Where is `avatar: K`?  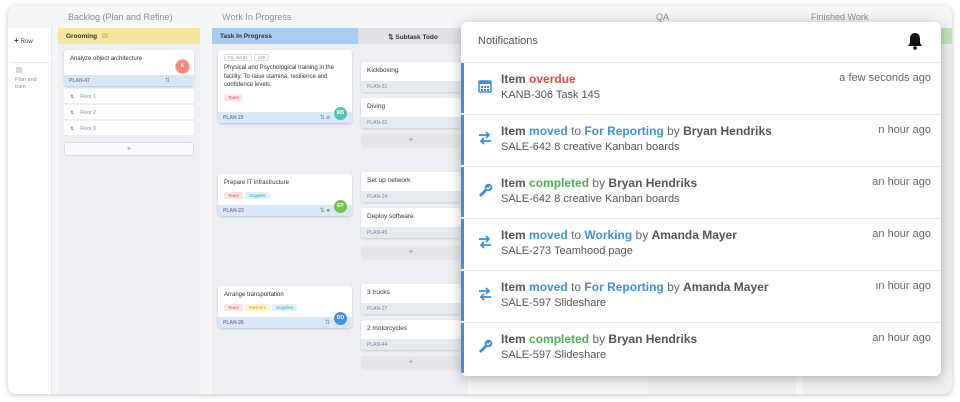 avatar: K is located at coordinates (182, 66).